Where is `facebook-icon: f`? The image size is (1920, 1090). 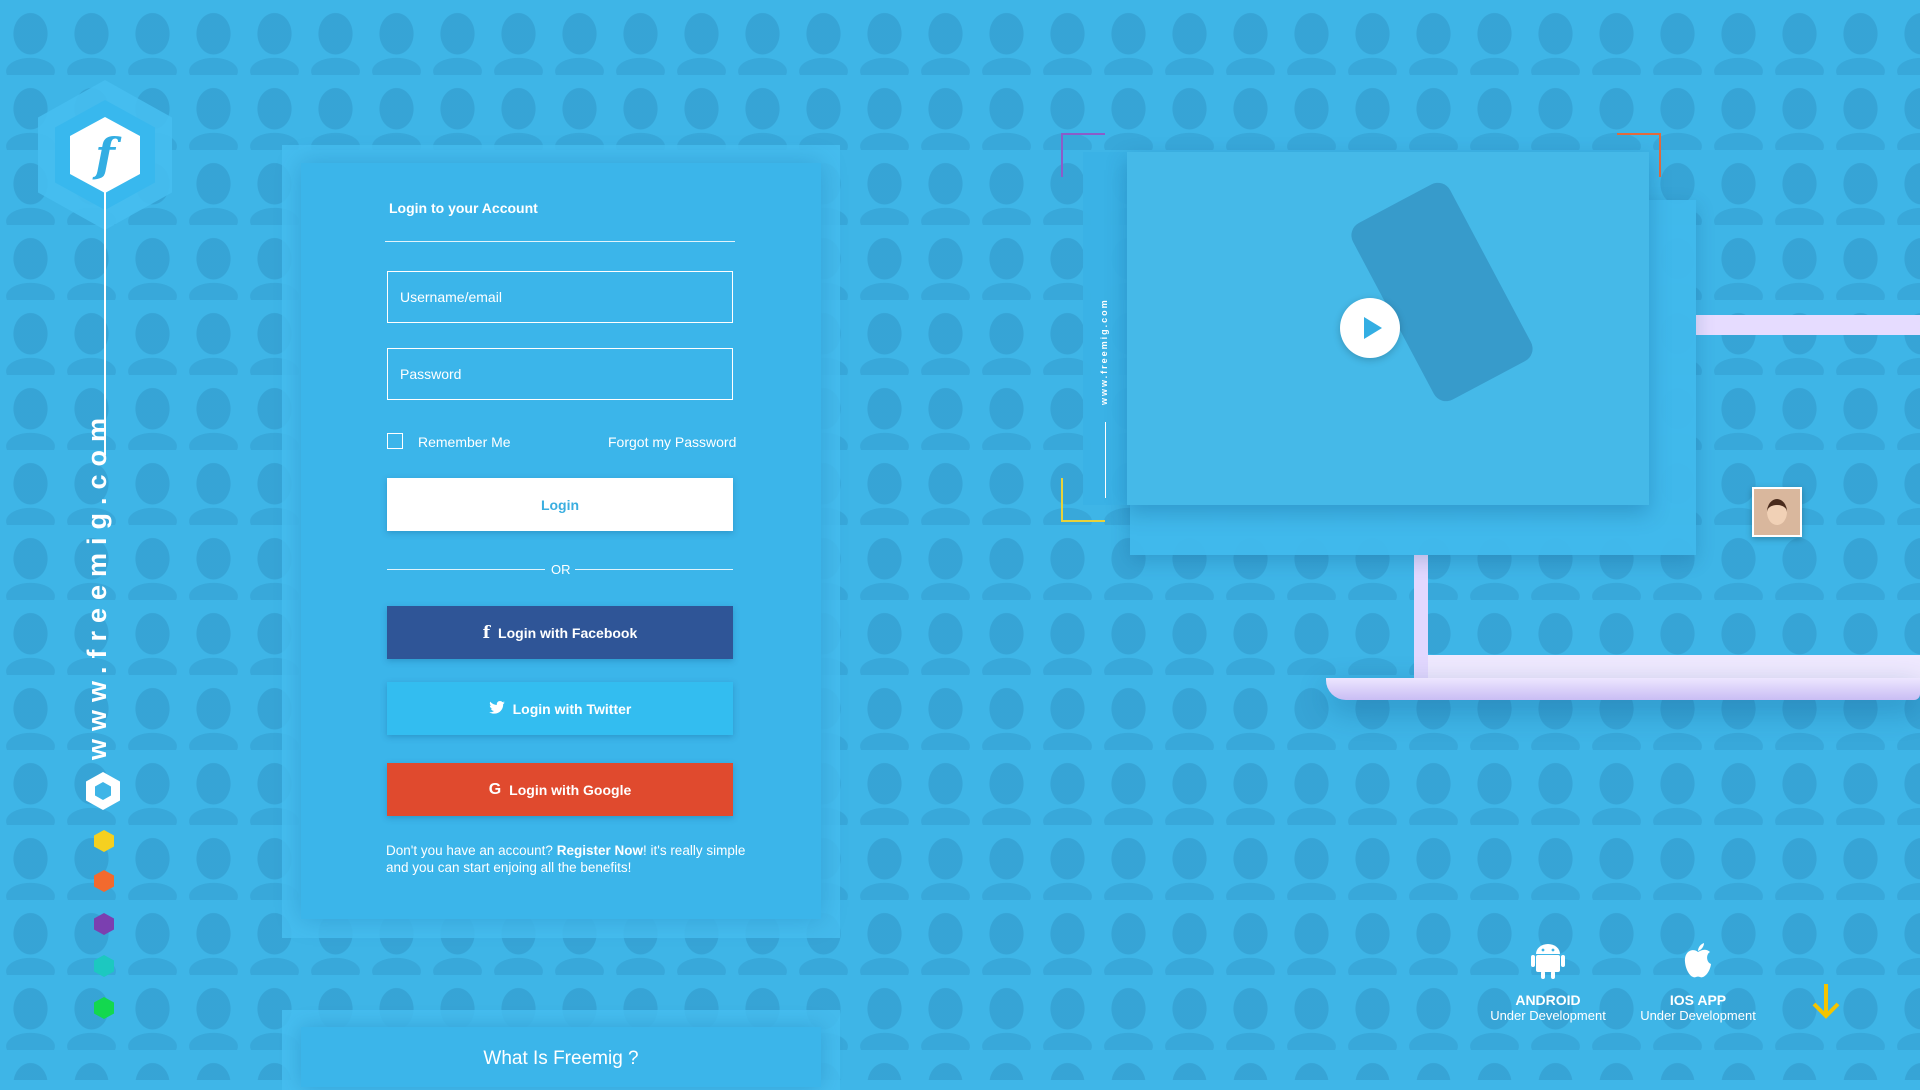
facebook-icon: f is located at coordinates (486, 632).